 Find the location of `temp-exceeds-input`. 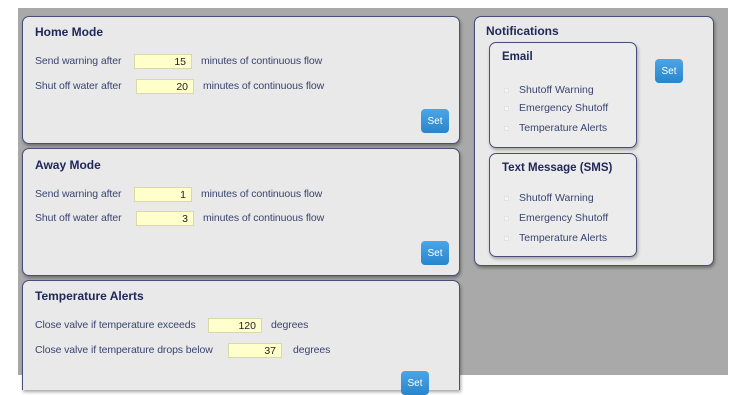

temp-exceeds-input is located at coordinates (235, 325).